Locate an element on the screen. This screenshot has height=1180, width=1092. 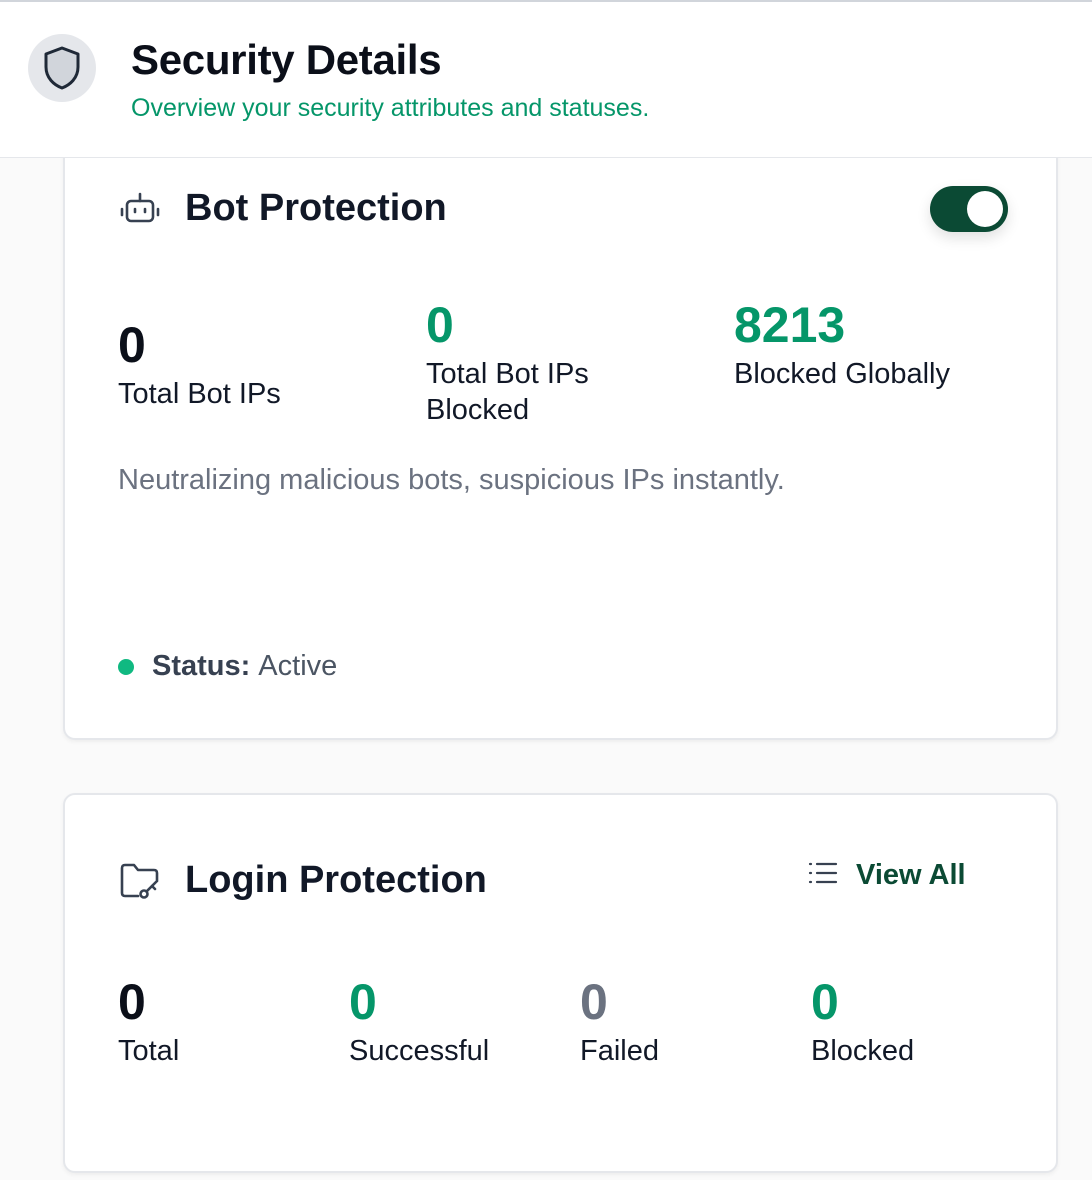
stat-label: Total Bot IPs is located at coordinates (199, 394).